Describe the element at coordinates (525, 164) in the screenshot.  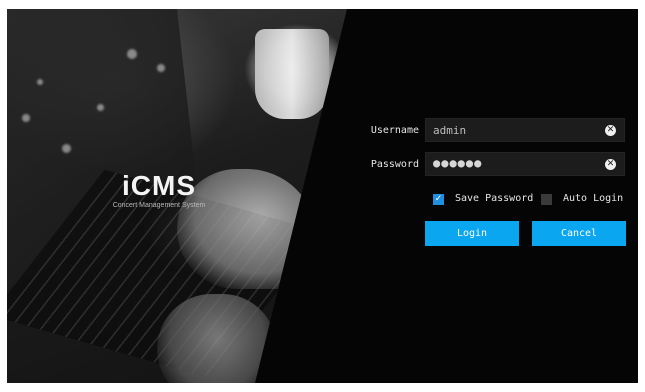
I see `password-field: ●●●●●● ✕` at that location.